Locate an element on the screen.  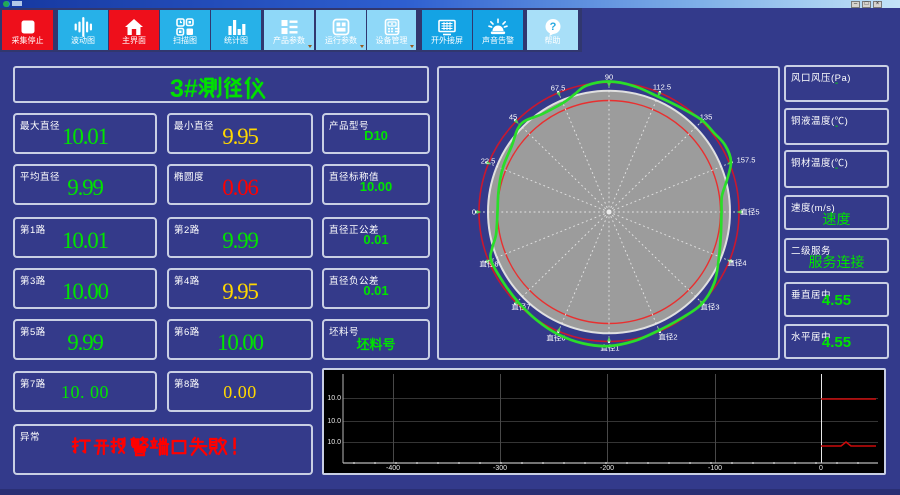
svg-text: -100 is located at coordinates (715, 468).